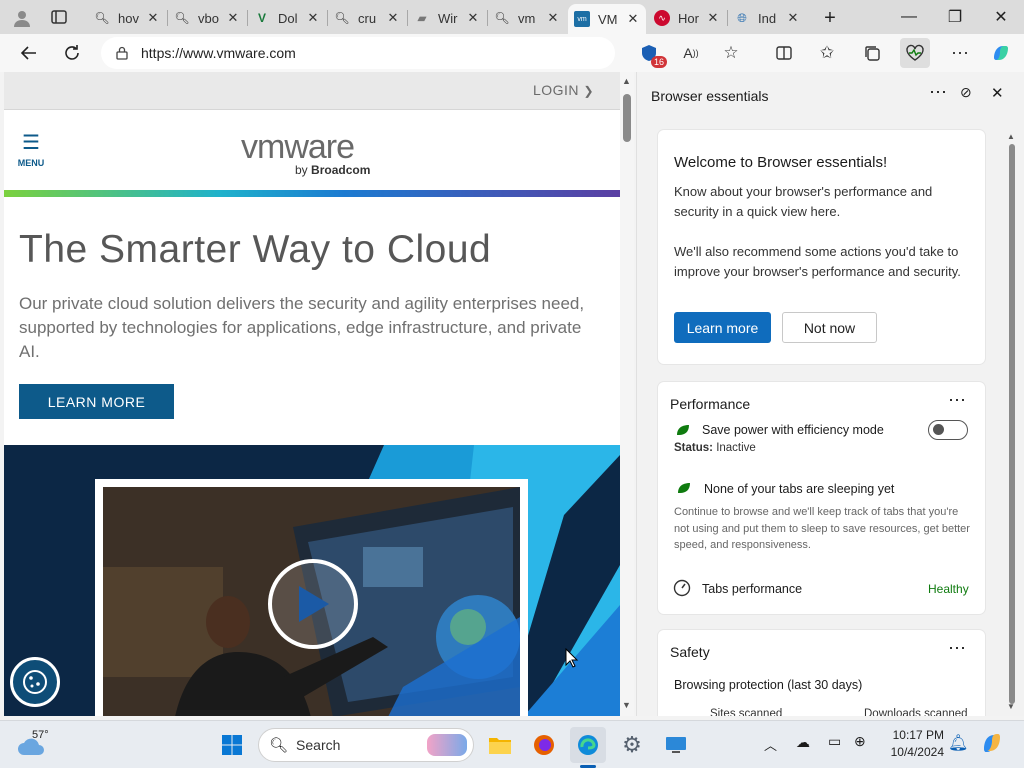 Image resolution: width=1024 pixels, height=768 pixels. Describe the element at coordinates (298, 147) in the screenshot. I see `vmware-logo: vmware` at that location.